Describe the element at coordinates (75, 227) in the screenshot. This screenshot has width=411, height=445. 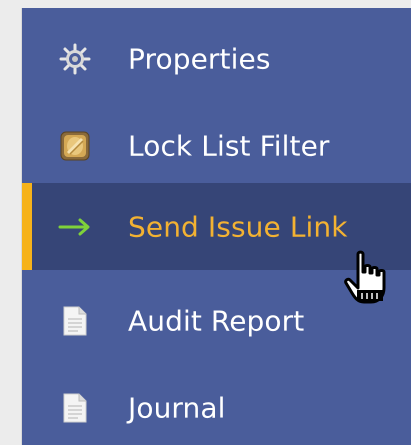
I see `arrow-right-icon` at that location.